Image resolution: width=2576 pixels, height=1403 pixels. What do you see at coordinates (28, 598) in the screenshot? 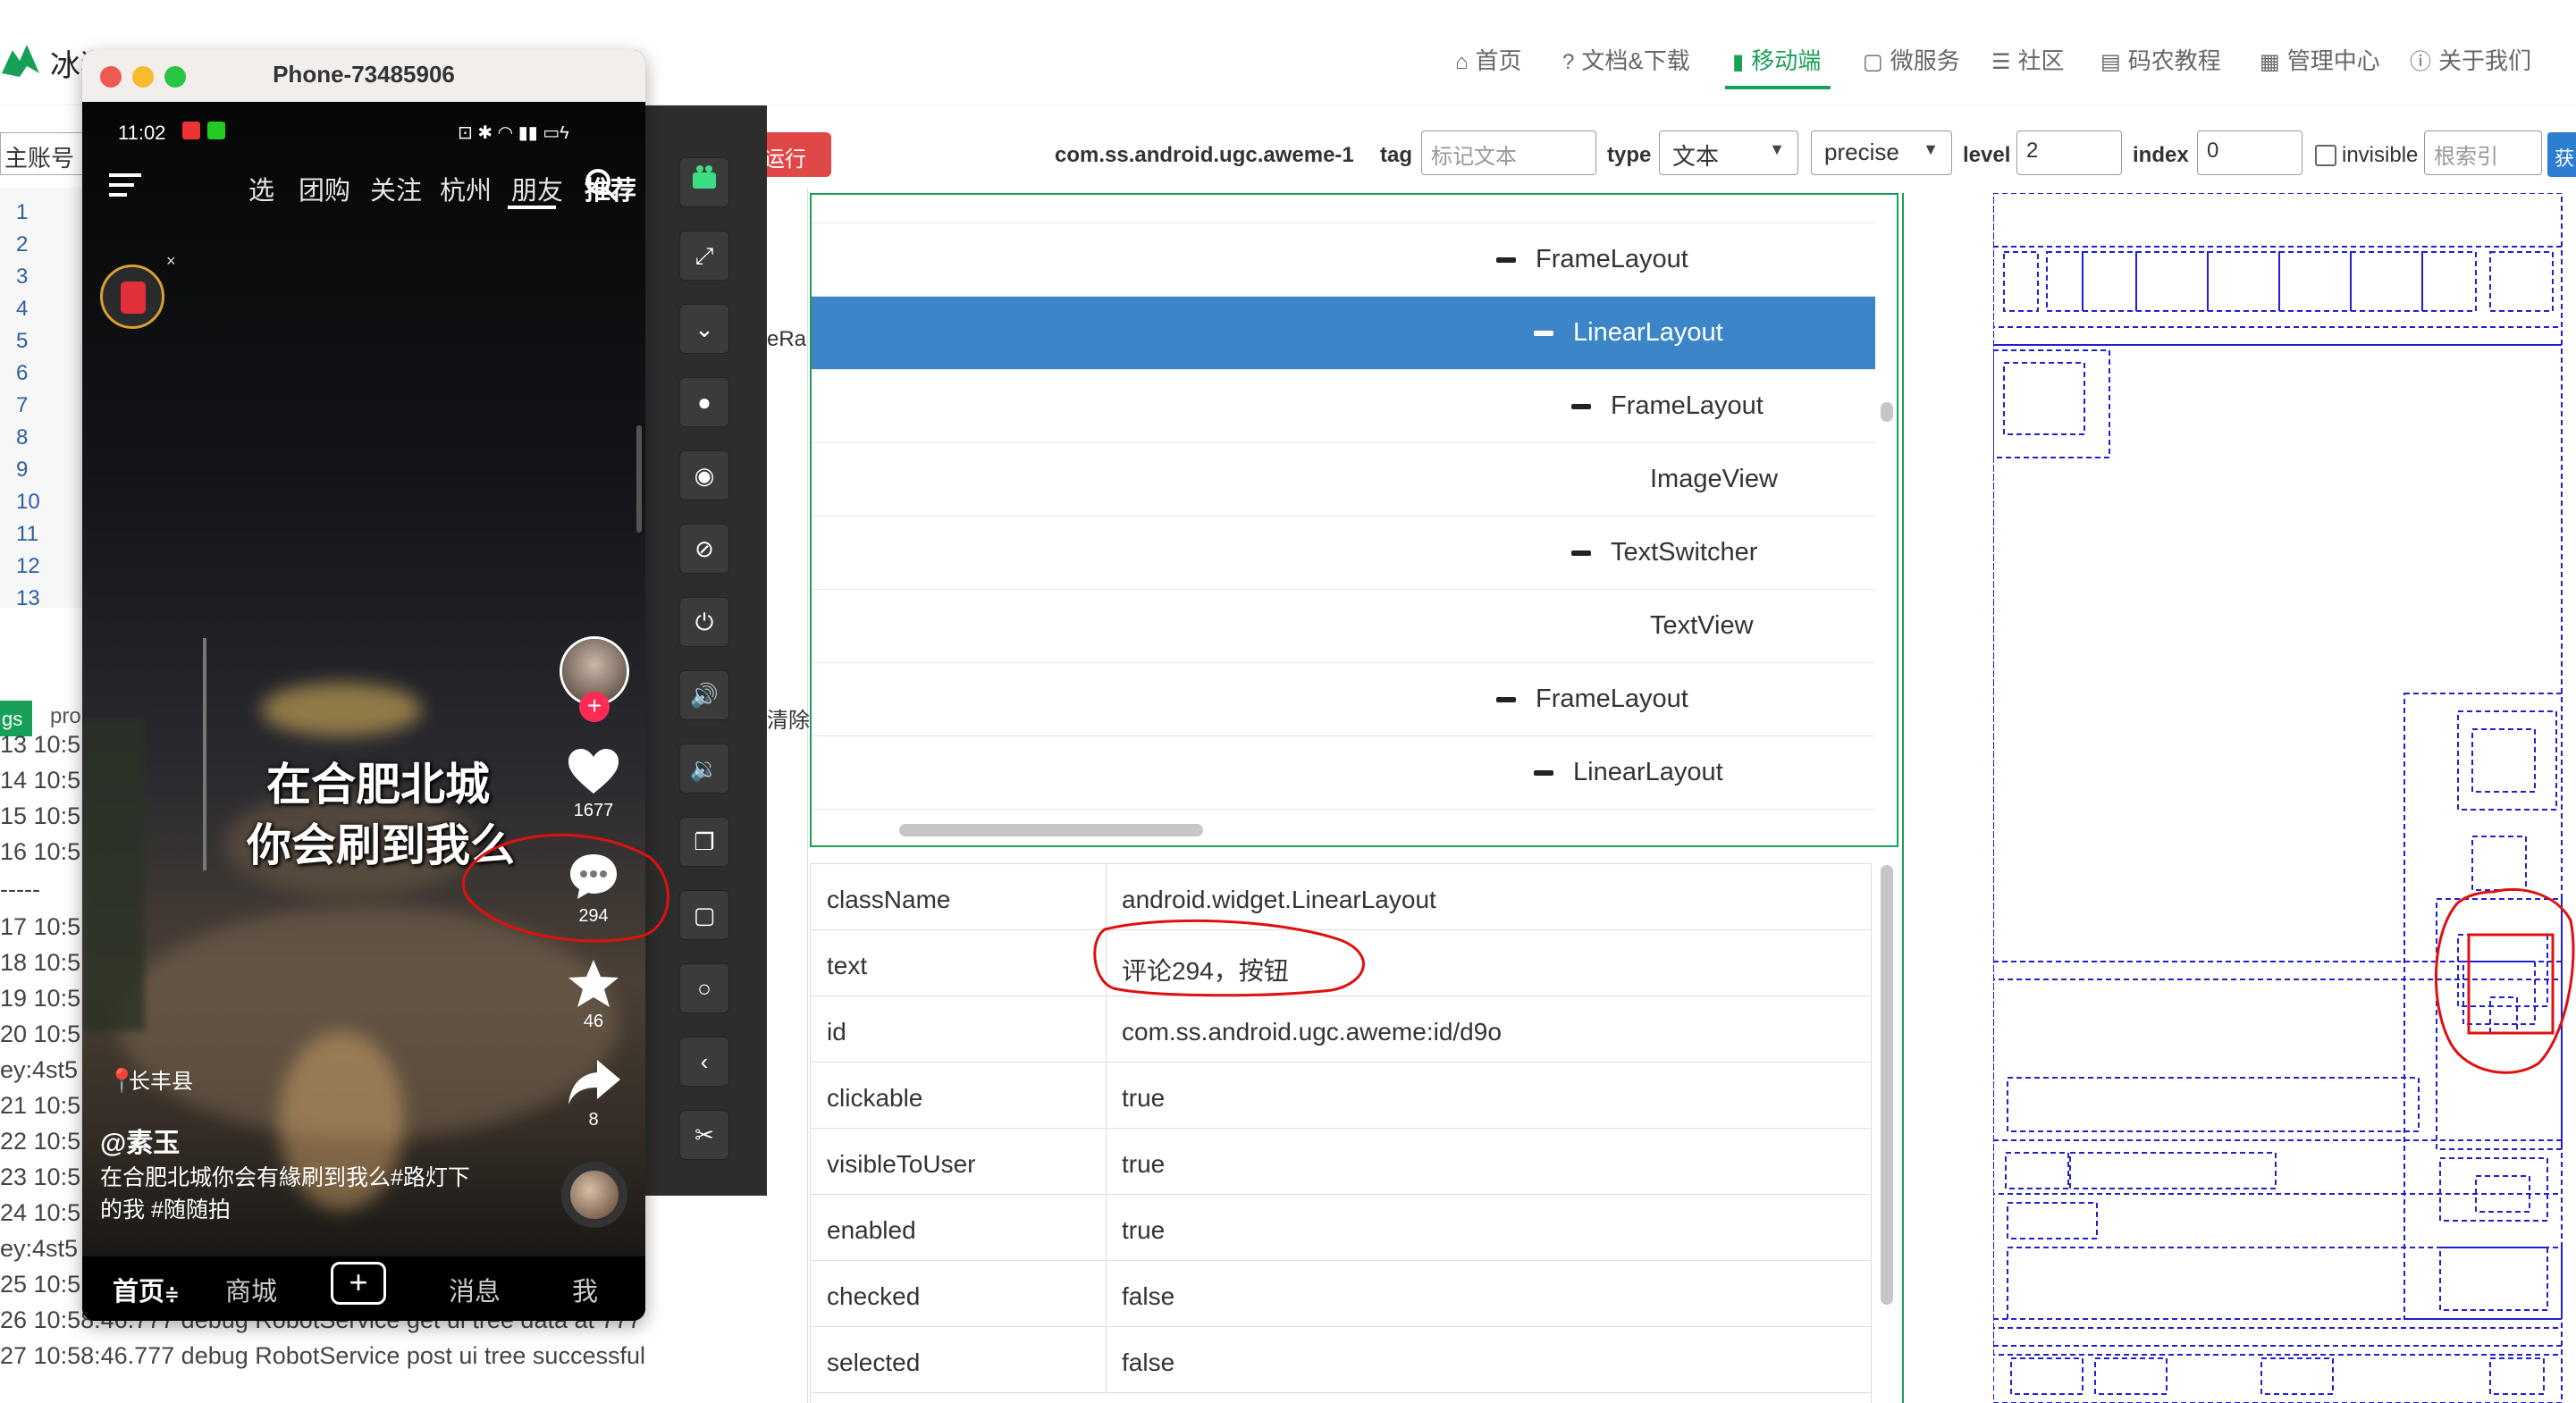
I see `line-number: 13` at bounding box center [28, 598].